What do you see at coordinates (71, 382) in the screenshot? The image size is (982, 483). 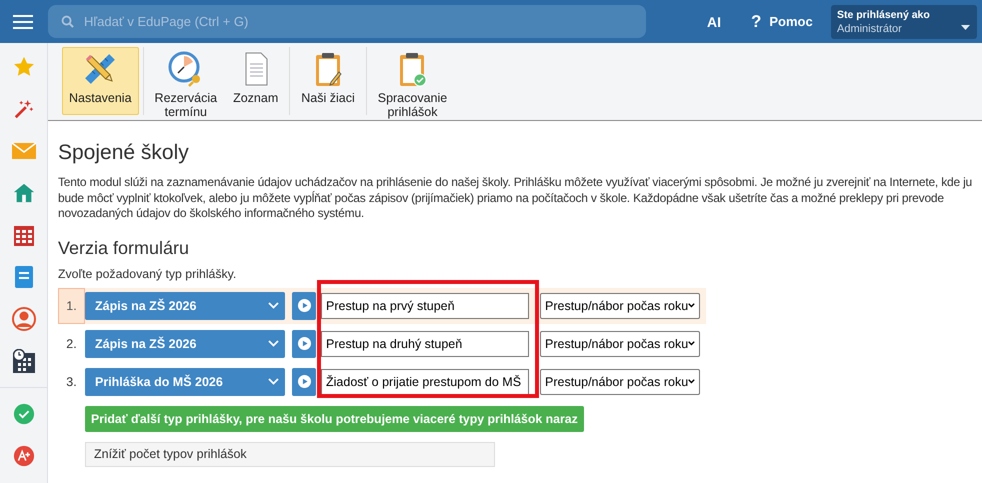 I see `row-number: 3.` at bounding box center [71, 382].